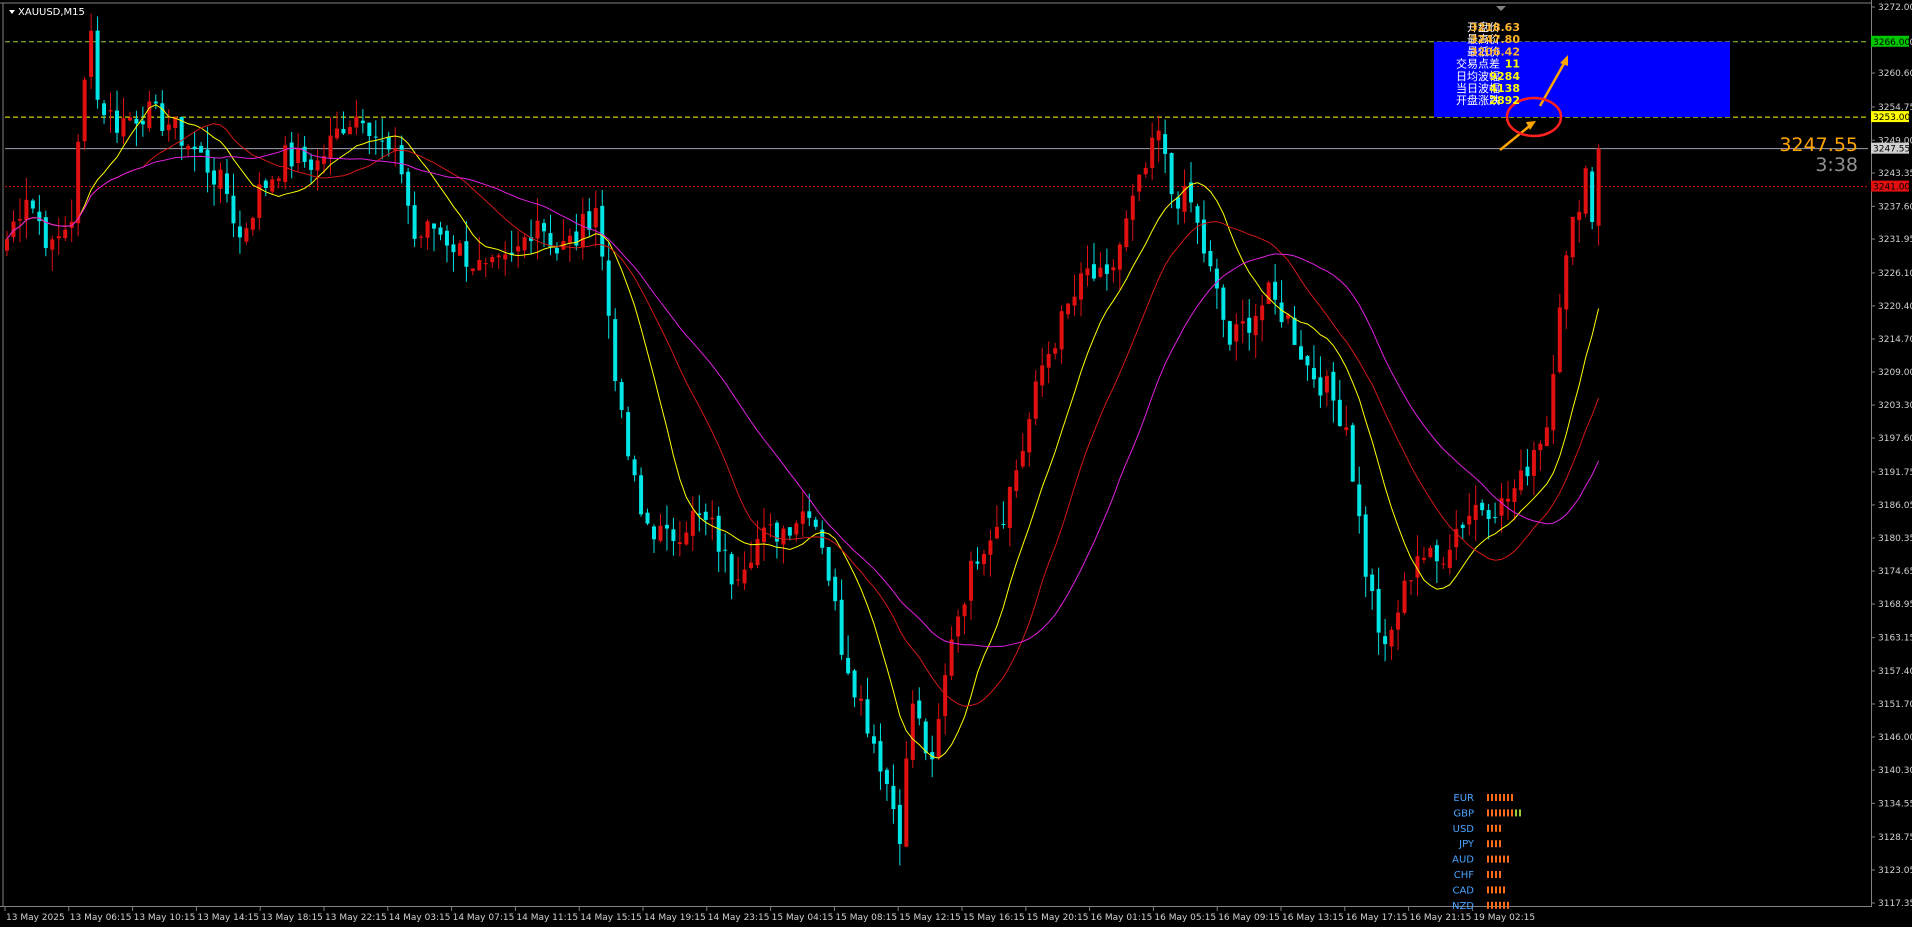  I want to click on price-tick-label: 3128.75, so click(1895, 838).